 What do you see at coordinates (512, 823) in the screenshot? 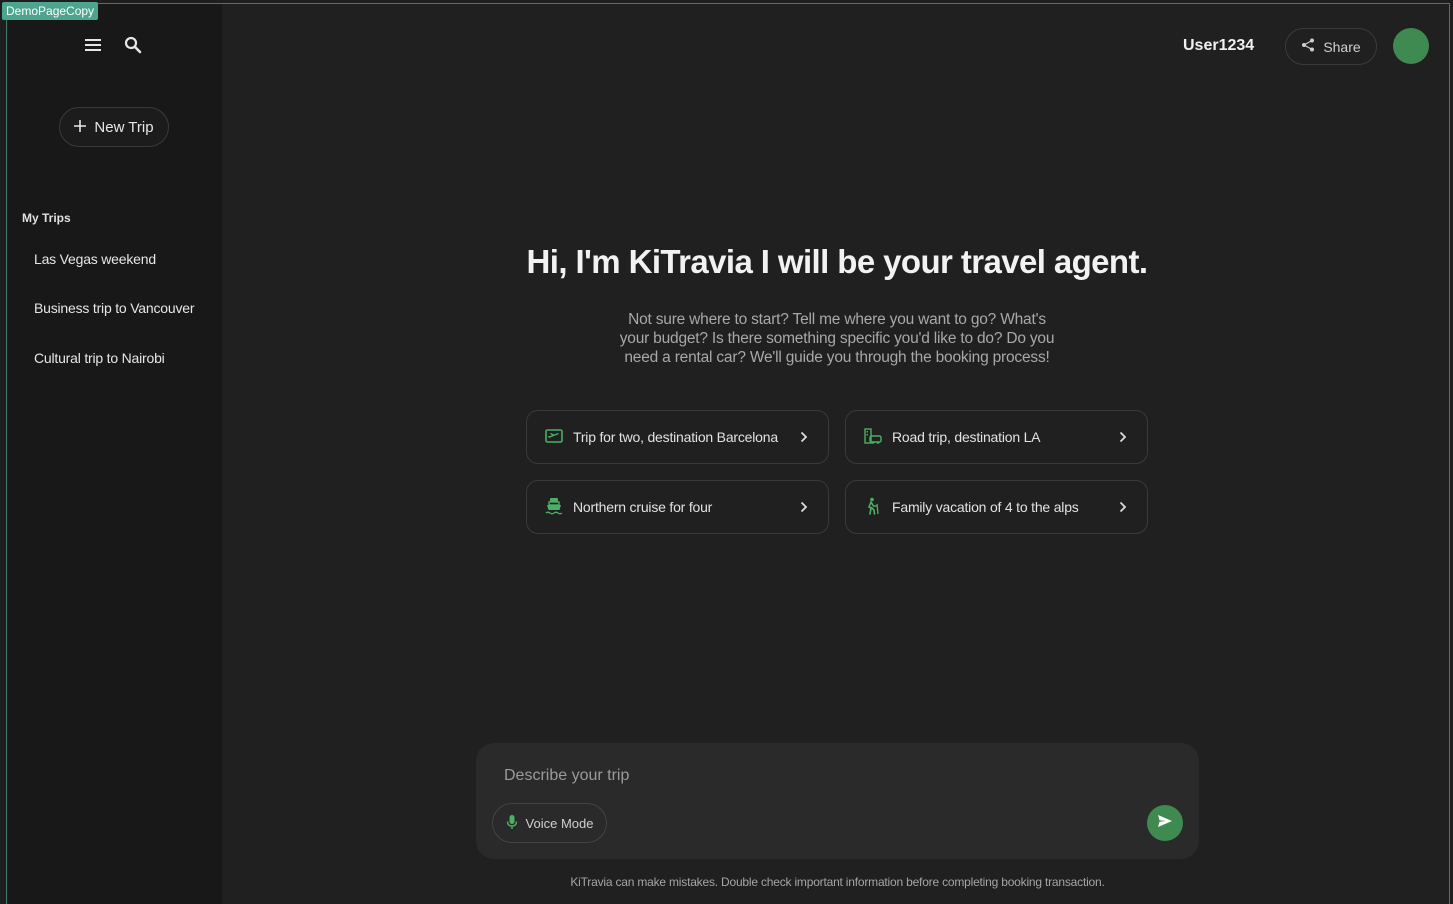
I see `microphone-icon` at bounding box center [512, 823].